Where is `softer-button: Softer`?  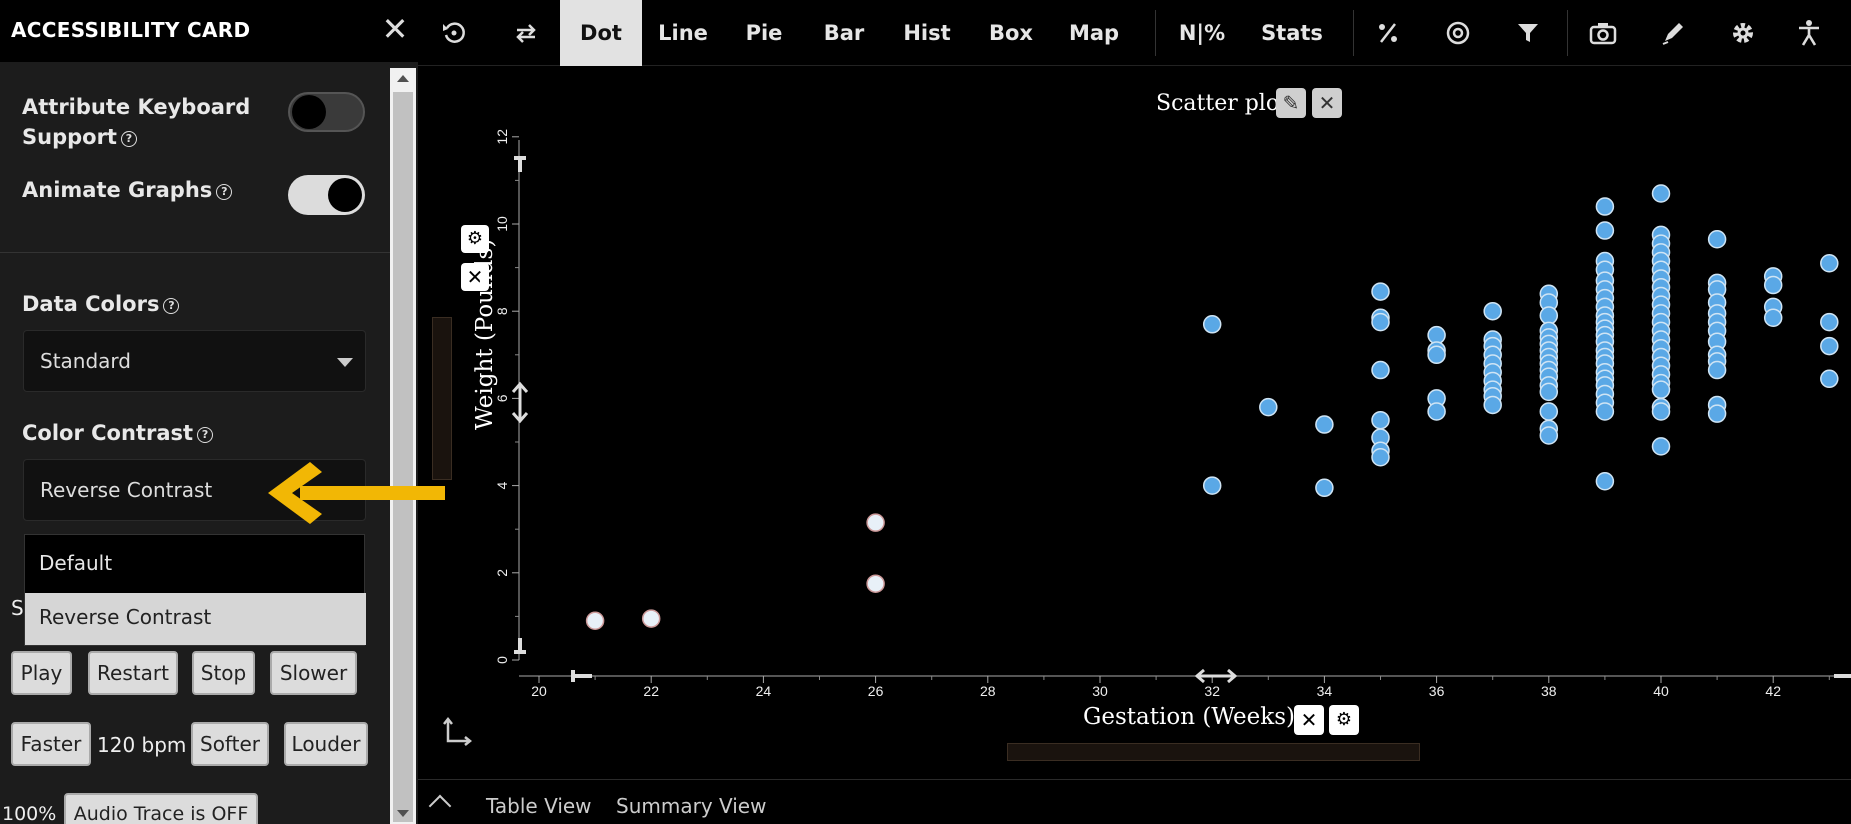 softer-button: Softer is located at coordinates (230, 744).